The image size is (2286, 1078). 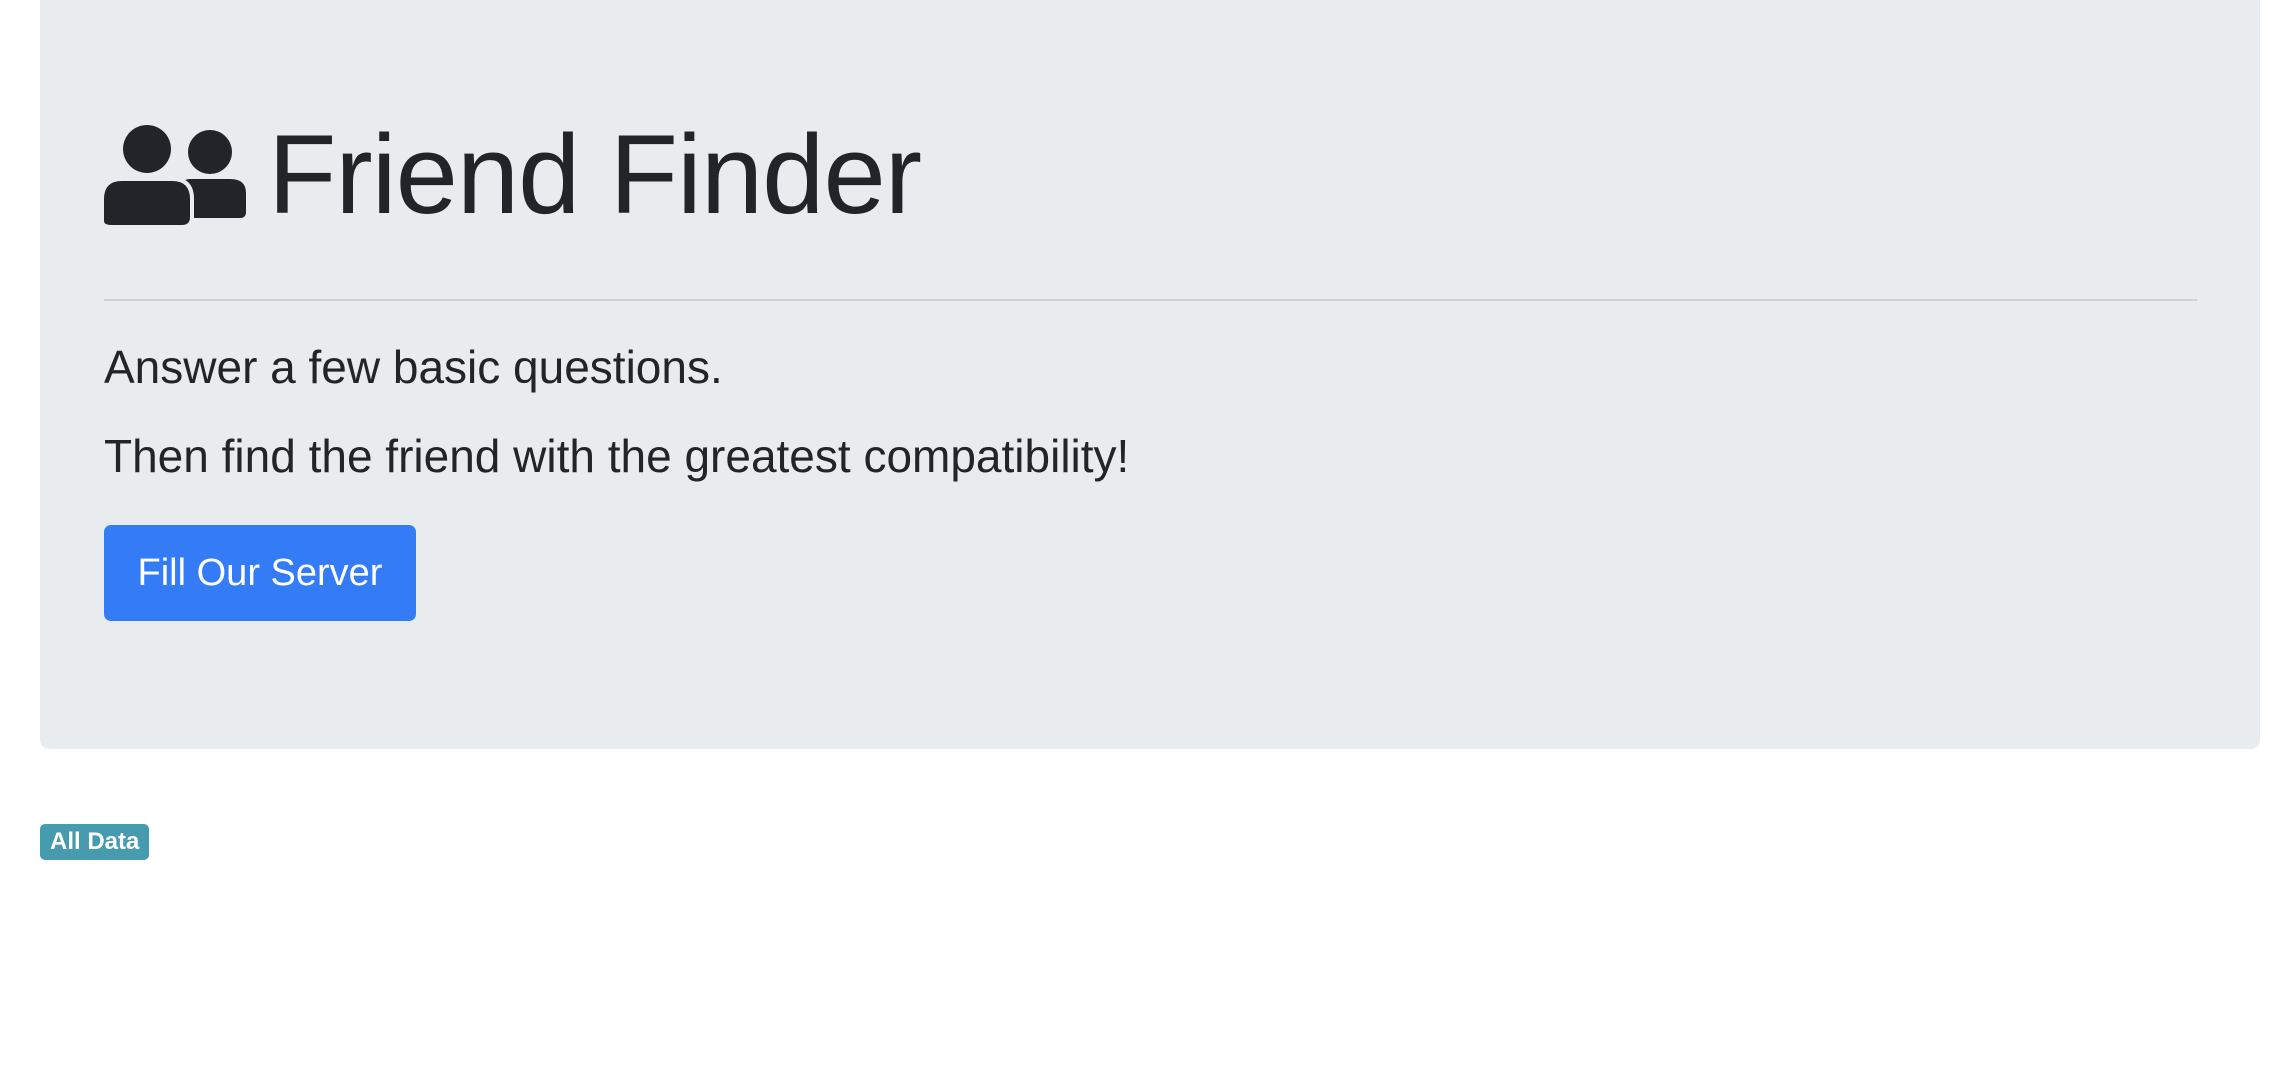 What do you see at coordinates (175, 175) in the screenshot?
I see `users-icon` at bounding box center [175, 175].